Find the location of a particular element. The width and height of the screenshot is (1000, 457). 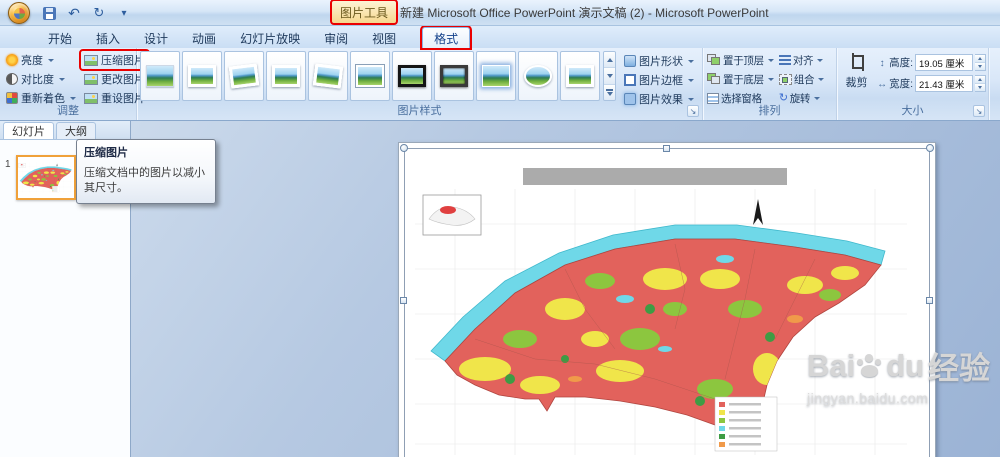

height-stepper is located at coordinates (980, 62).